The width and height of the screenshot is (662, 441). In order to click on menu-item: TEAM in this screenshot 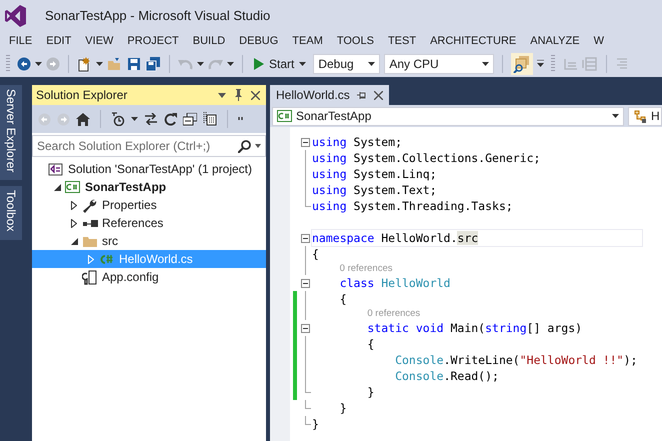, I will do `click(307, 41)`.